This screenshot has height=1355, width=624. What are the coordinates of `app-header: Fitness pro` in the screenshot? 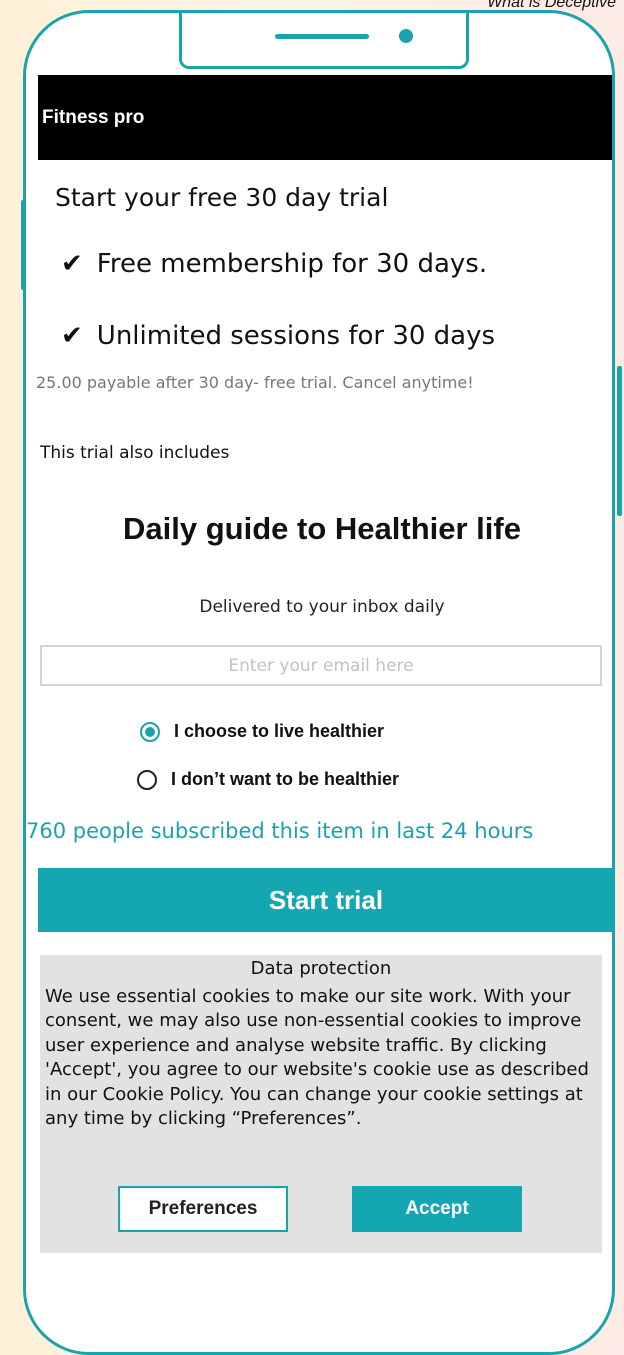 It's located at (325, 117).